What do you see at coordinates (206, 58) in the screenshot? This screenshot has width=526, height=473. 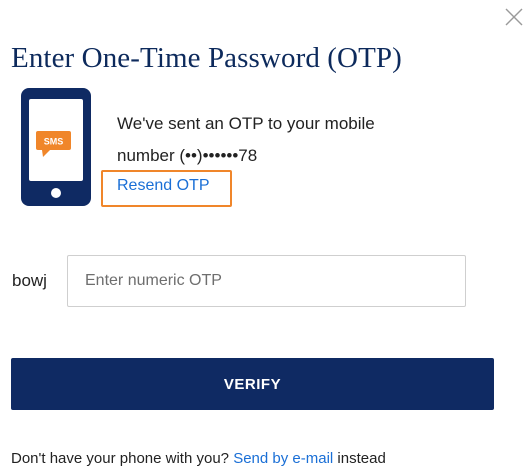 I see `dialog-title: Enter One-Time Password (OTP)` at bounding box center [206, 58].